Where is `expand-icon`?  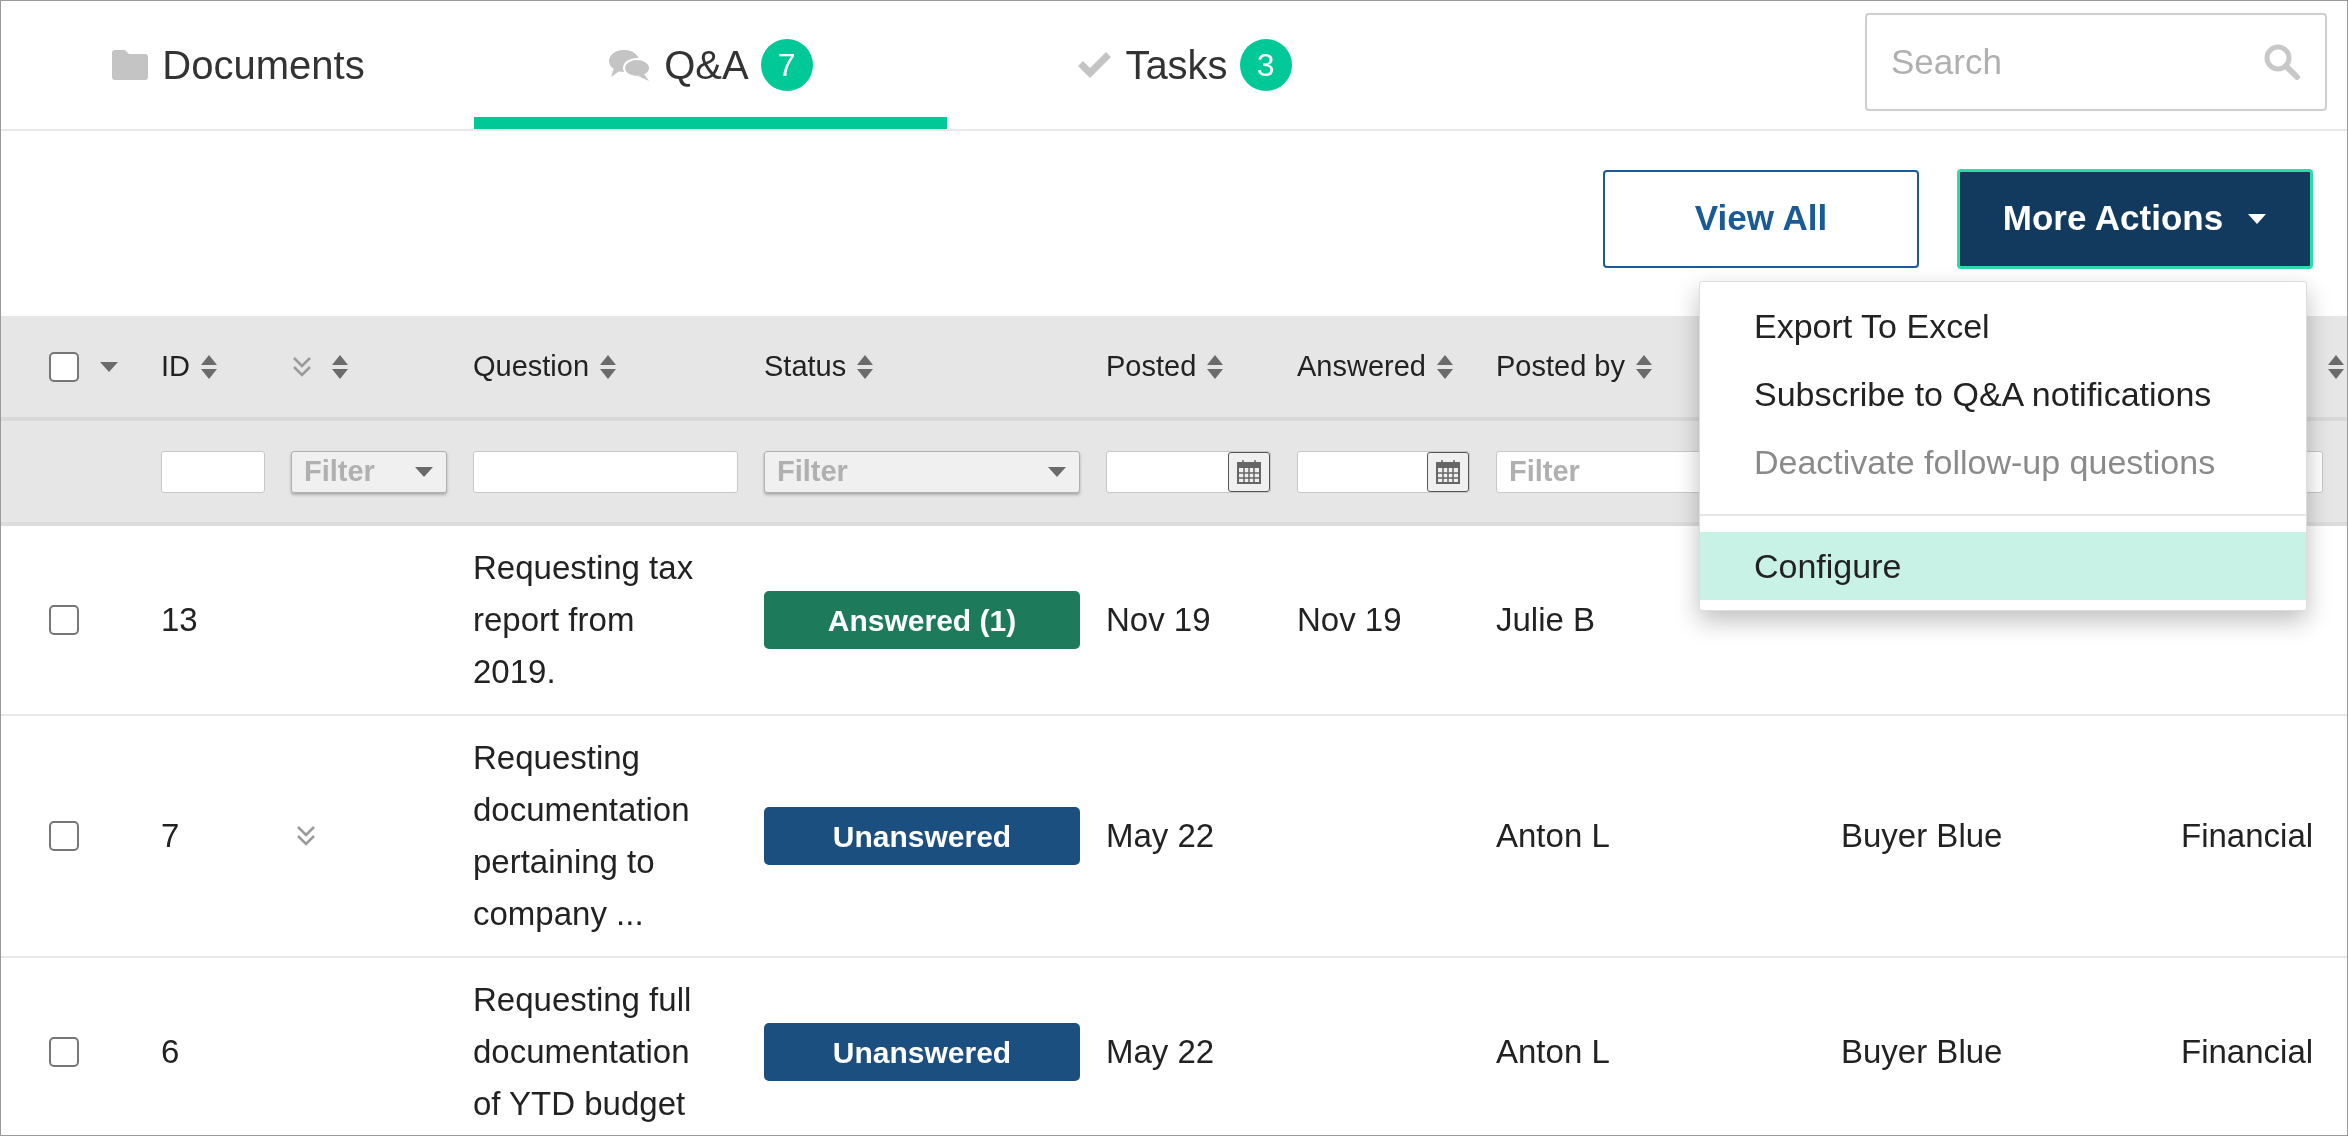 expand-icon is located at coordinates (306, 836).